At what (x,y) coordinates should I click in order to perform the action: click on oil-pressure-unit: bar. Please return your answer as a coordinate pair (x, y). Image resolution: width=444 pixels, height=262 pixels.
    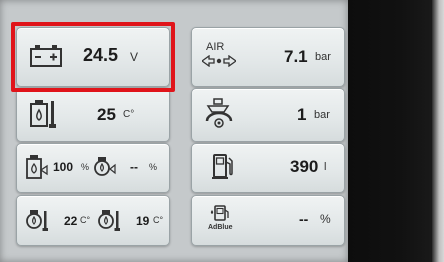
    Looking at the image, I should click on (322, 115).